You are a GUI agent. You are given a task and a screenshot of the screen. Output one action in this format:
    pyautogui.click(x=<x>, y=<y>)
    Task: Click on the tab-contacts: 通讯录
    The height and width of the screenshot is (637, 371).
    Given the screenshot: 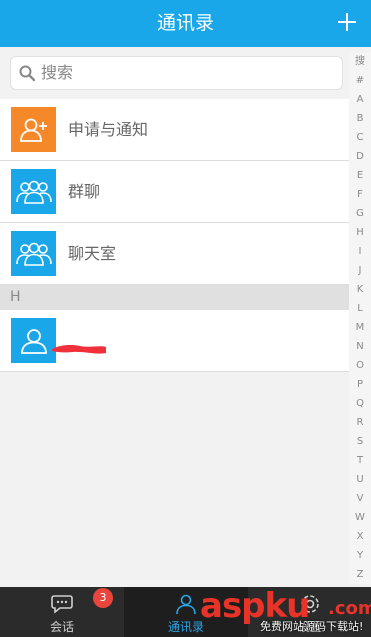 What is the action you would take?
    pyautogui.click(x=186, y=612)
    